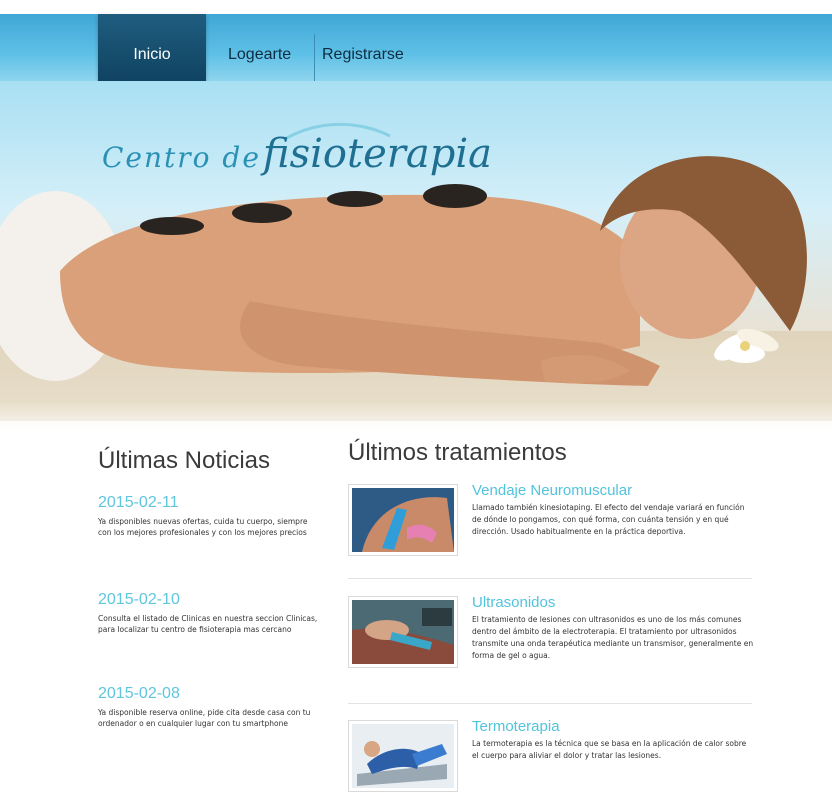 This screenshot has height=801, width=832. Describe the element at coordinates (210, 694) in the screenshot. I see `news-date: 2015-02-08` at that location.